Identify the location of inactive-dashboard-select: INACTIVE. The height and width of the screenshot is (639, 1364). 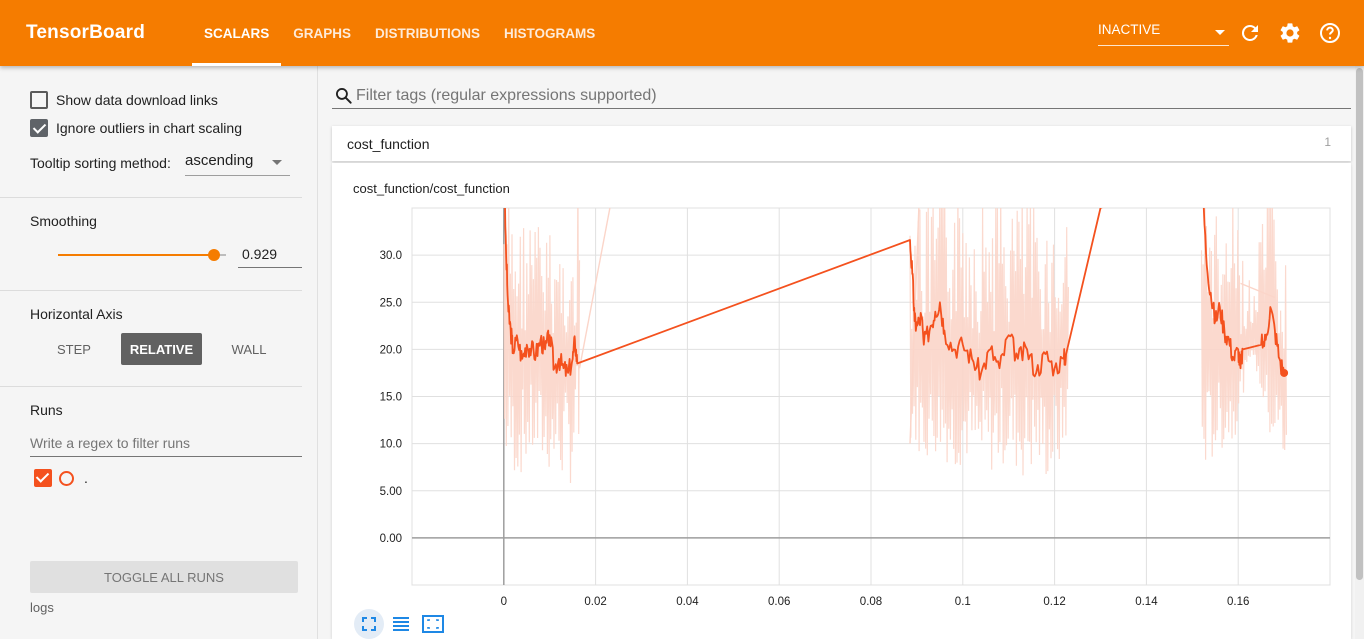
(1163, 34).